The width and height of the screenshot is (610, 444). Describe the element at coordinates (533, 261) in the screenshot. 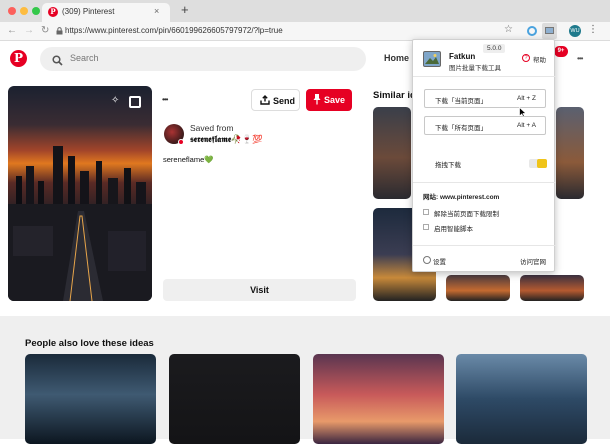

I see `visit-site-link: 访问官网` at that location.